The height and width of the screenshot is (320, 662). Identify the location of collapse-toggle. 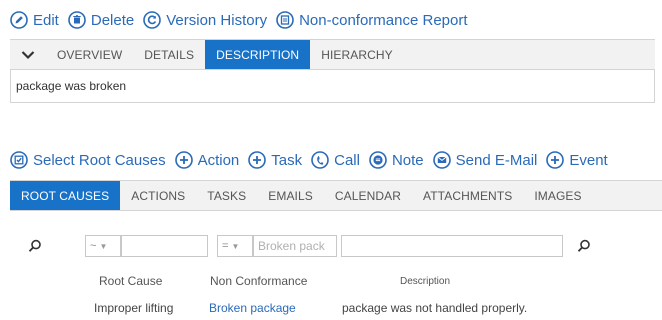
(28, 54).